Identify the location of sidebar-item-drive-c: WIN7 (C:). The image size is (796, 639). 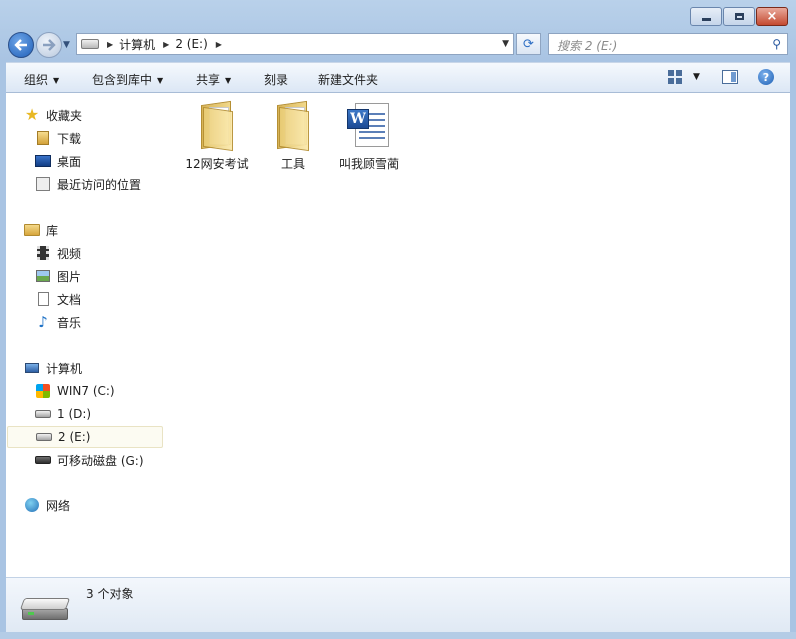
(100, 391).